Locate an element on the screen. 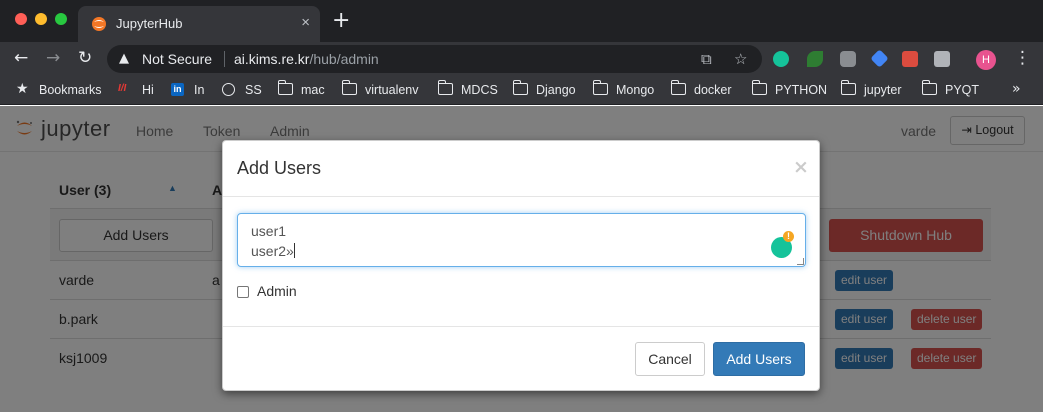 Image resolution: width=1043 pixels, height=412 pixels. bookmark-mdcs: MDCS is located at coordinates (479, 90).